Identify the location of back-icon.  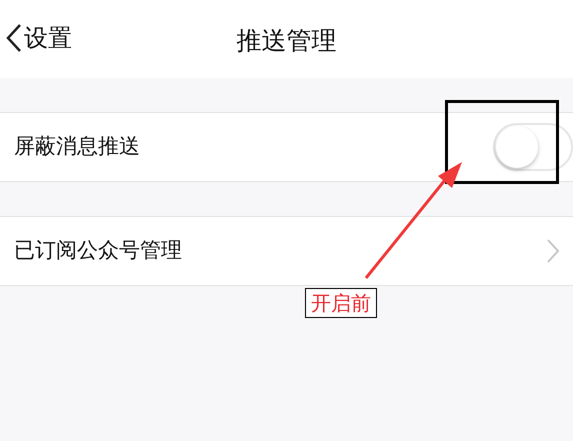
(14, 38).